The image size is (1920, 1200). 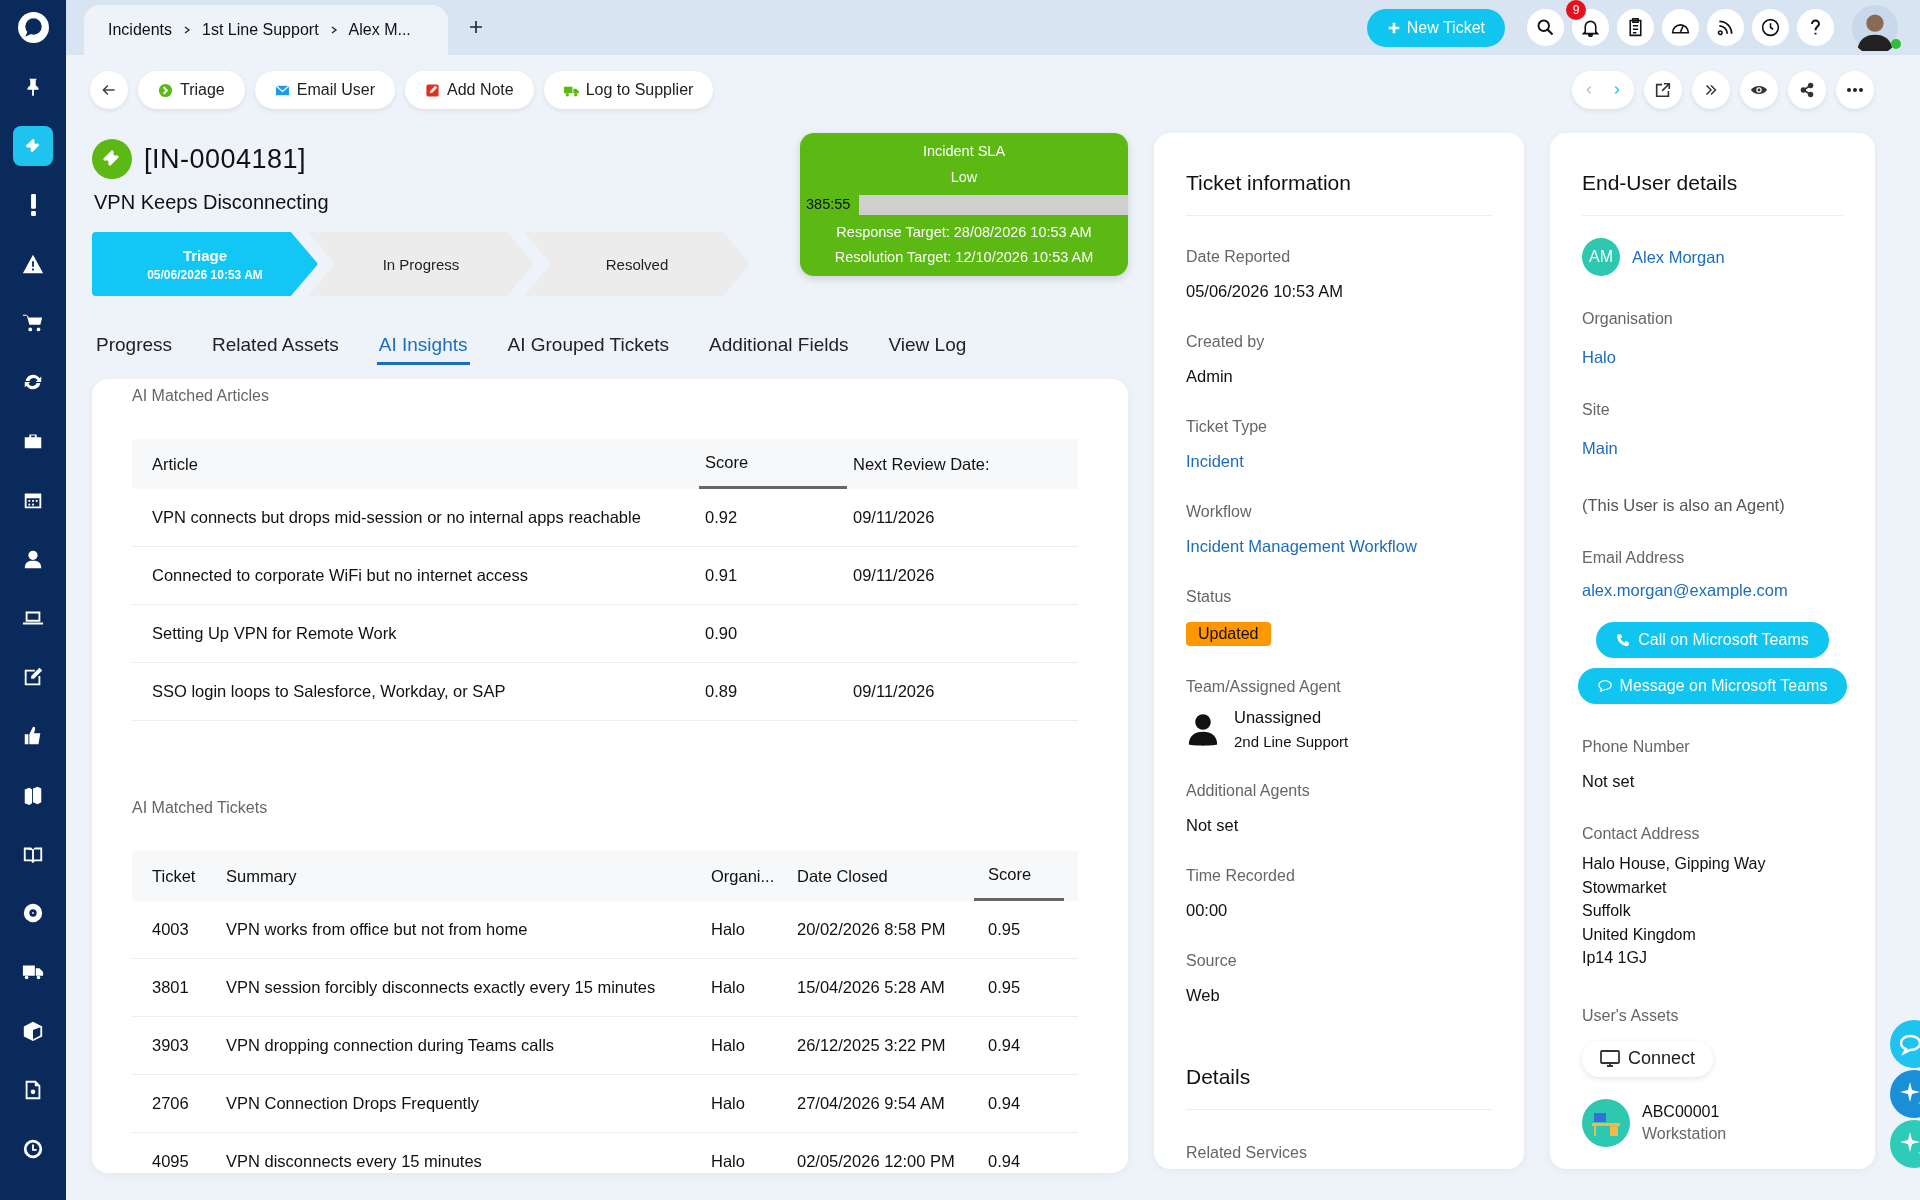 I want to click on field-label: User's Assets, so click(x=1631, y=1015).